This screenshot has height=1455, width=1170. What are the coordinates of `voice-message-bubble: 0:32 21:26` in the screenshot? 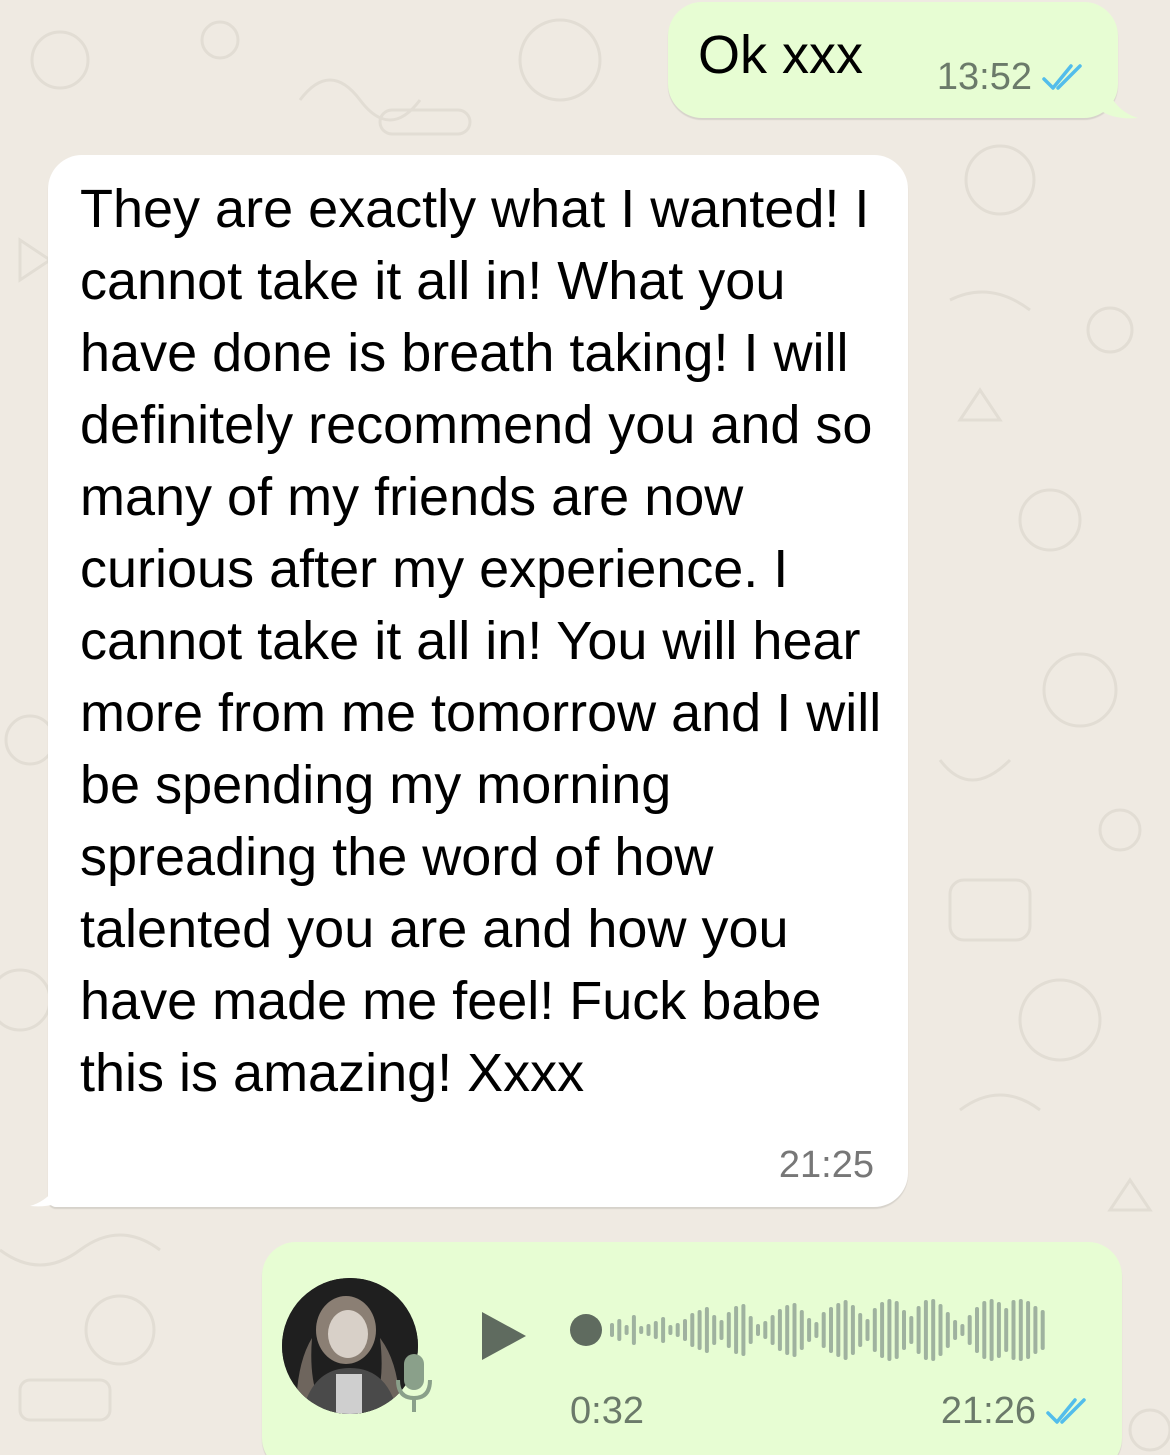 It's located at (692, 1348).